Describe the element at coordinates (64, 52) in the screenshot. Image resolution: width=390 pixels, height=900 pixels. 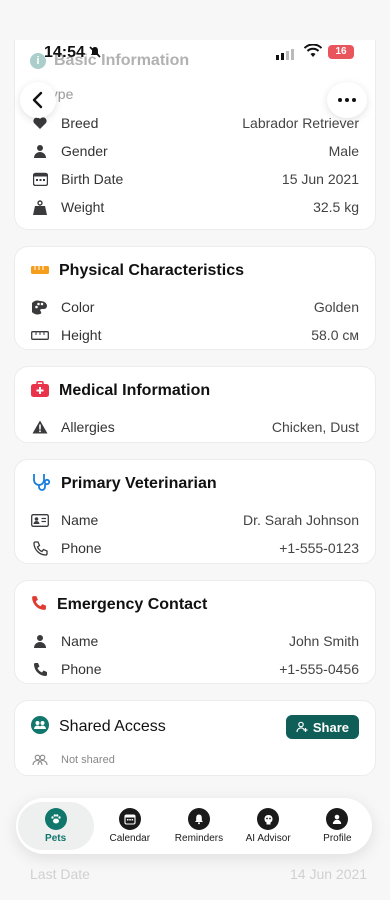
I see `status-time: 14:54` at that location.